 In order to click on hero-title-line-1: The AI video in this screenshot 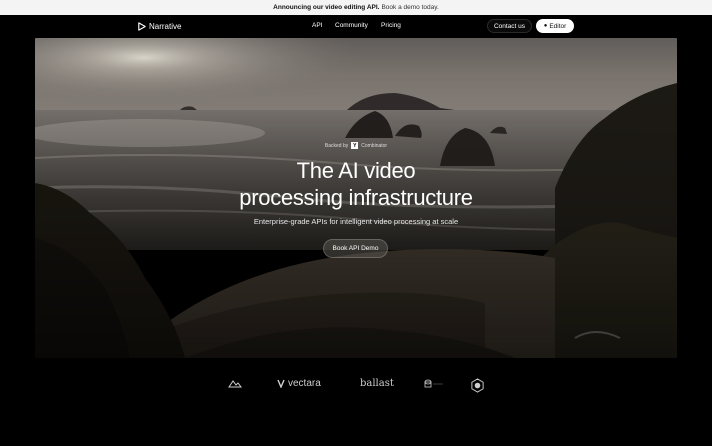, I will do `click(356, 170)`.